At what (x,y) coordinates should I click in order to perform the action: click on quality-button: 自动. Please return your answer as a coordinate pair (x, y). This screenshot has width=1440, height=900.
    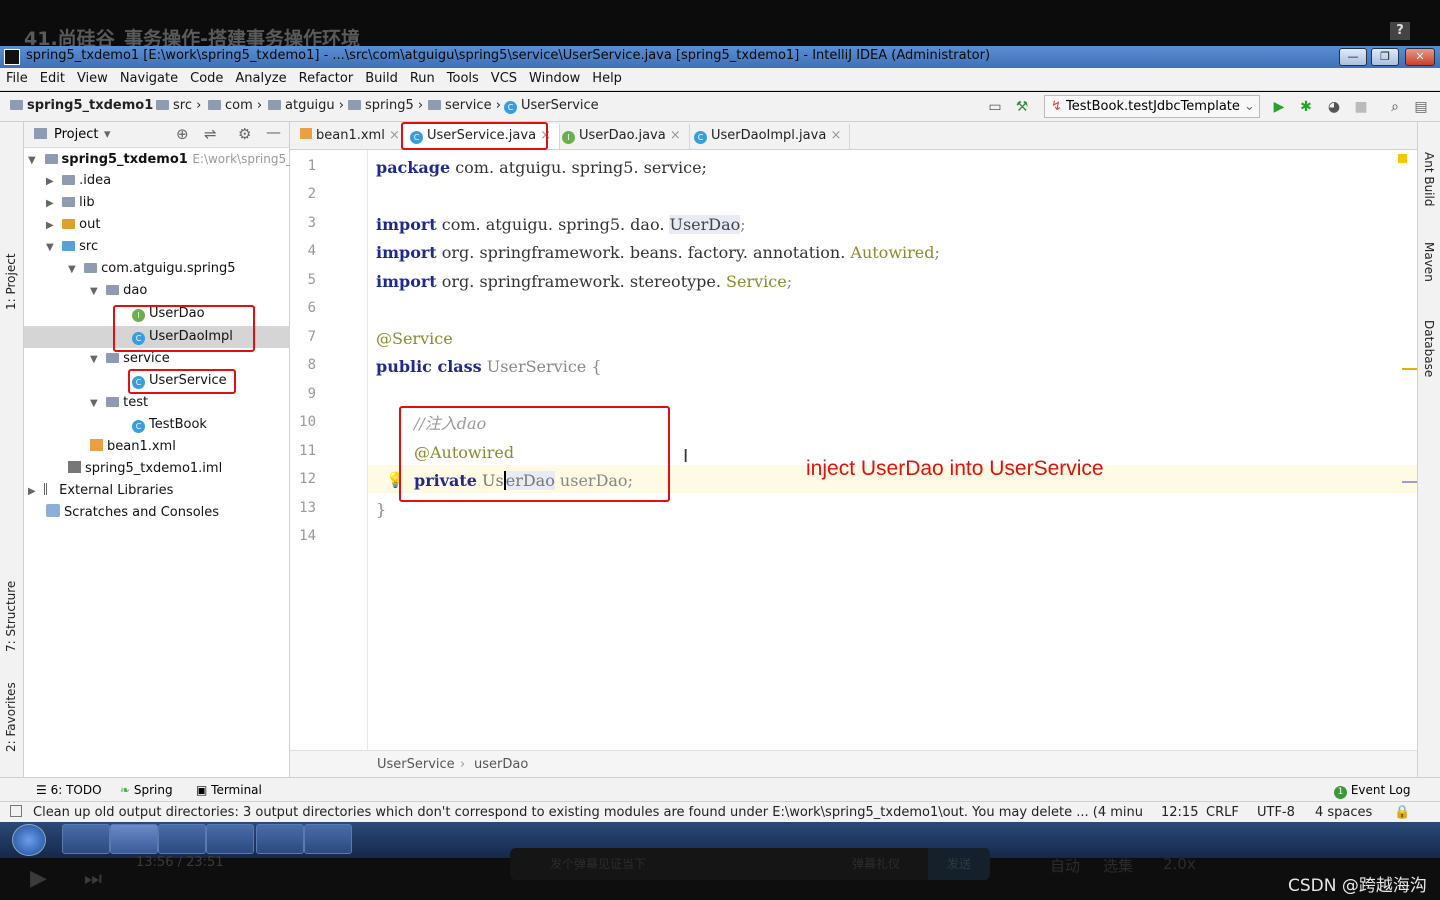
    Looking at the image, I should click on (1065, 865).